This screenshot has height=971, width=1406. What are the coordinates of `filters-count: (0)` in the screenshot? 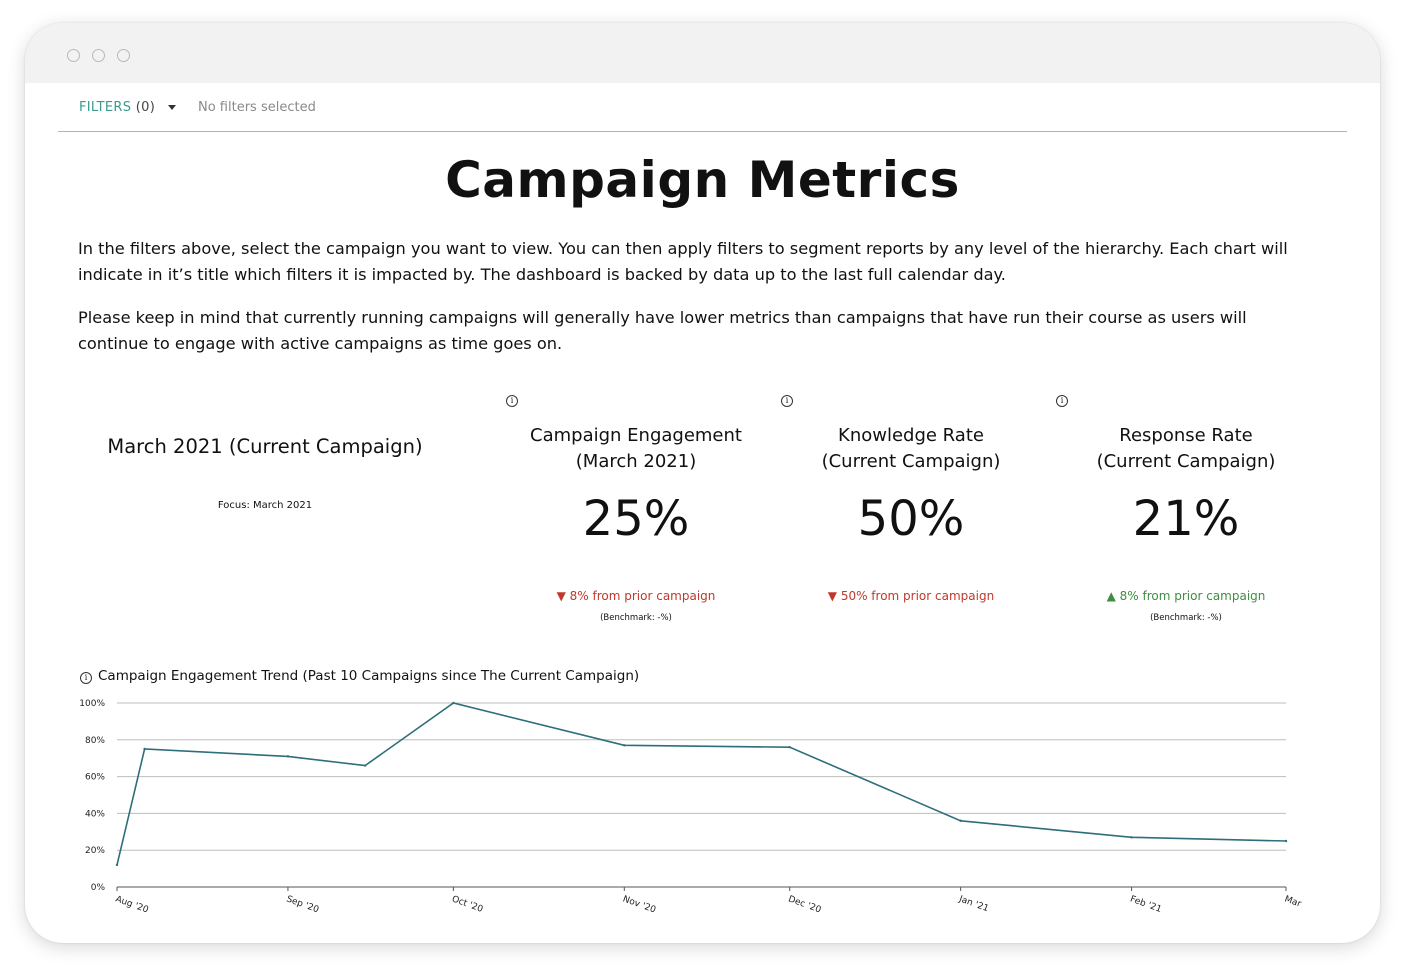 It's located at (145, 107).